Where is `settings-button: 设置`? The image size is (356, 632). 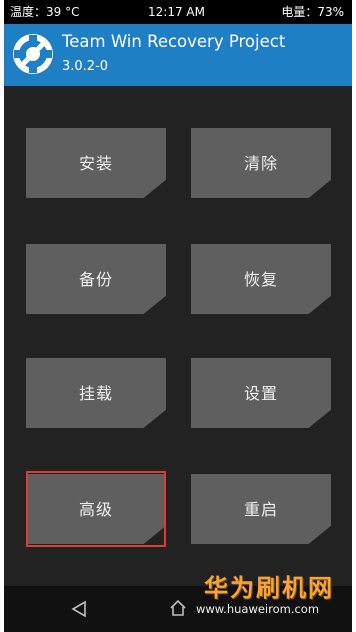 settings-button: 设置 is located at coordinates (261, 393).